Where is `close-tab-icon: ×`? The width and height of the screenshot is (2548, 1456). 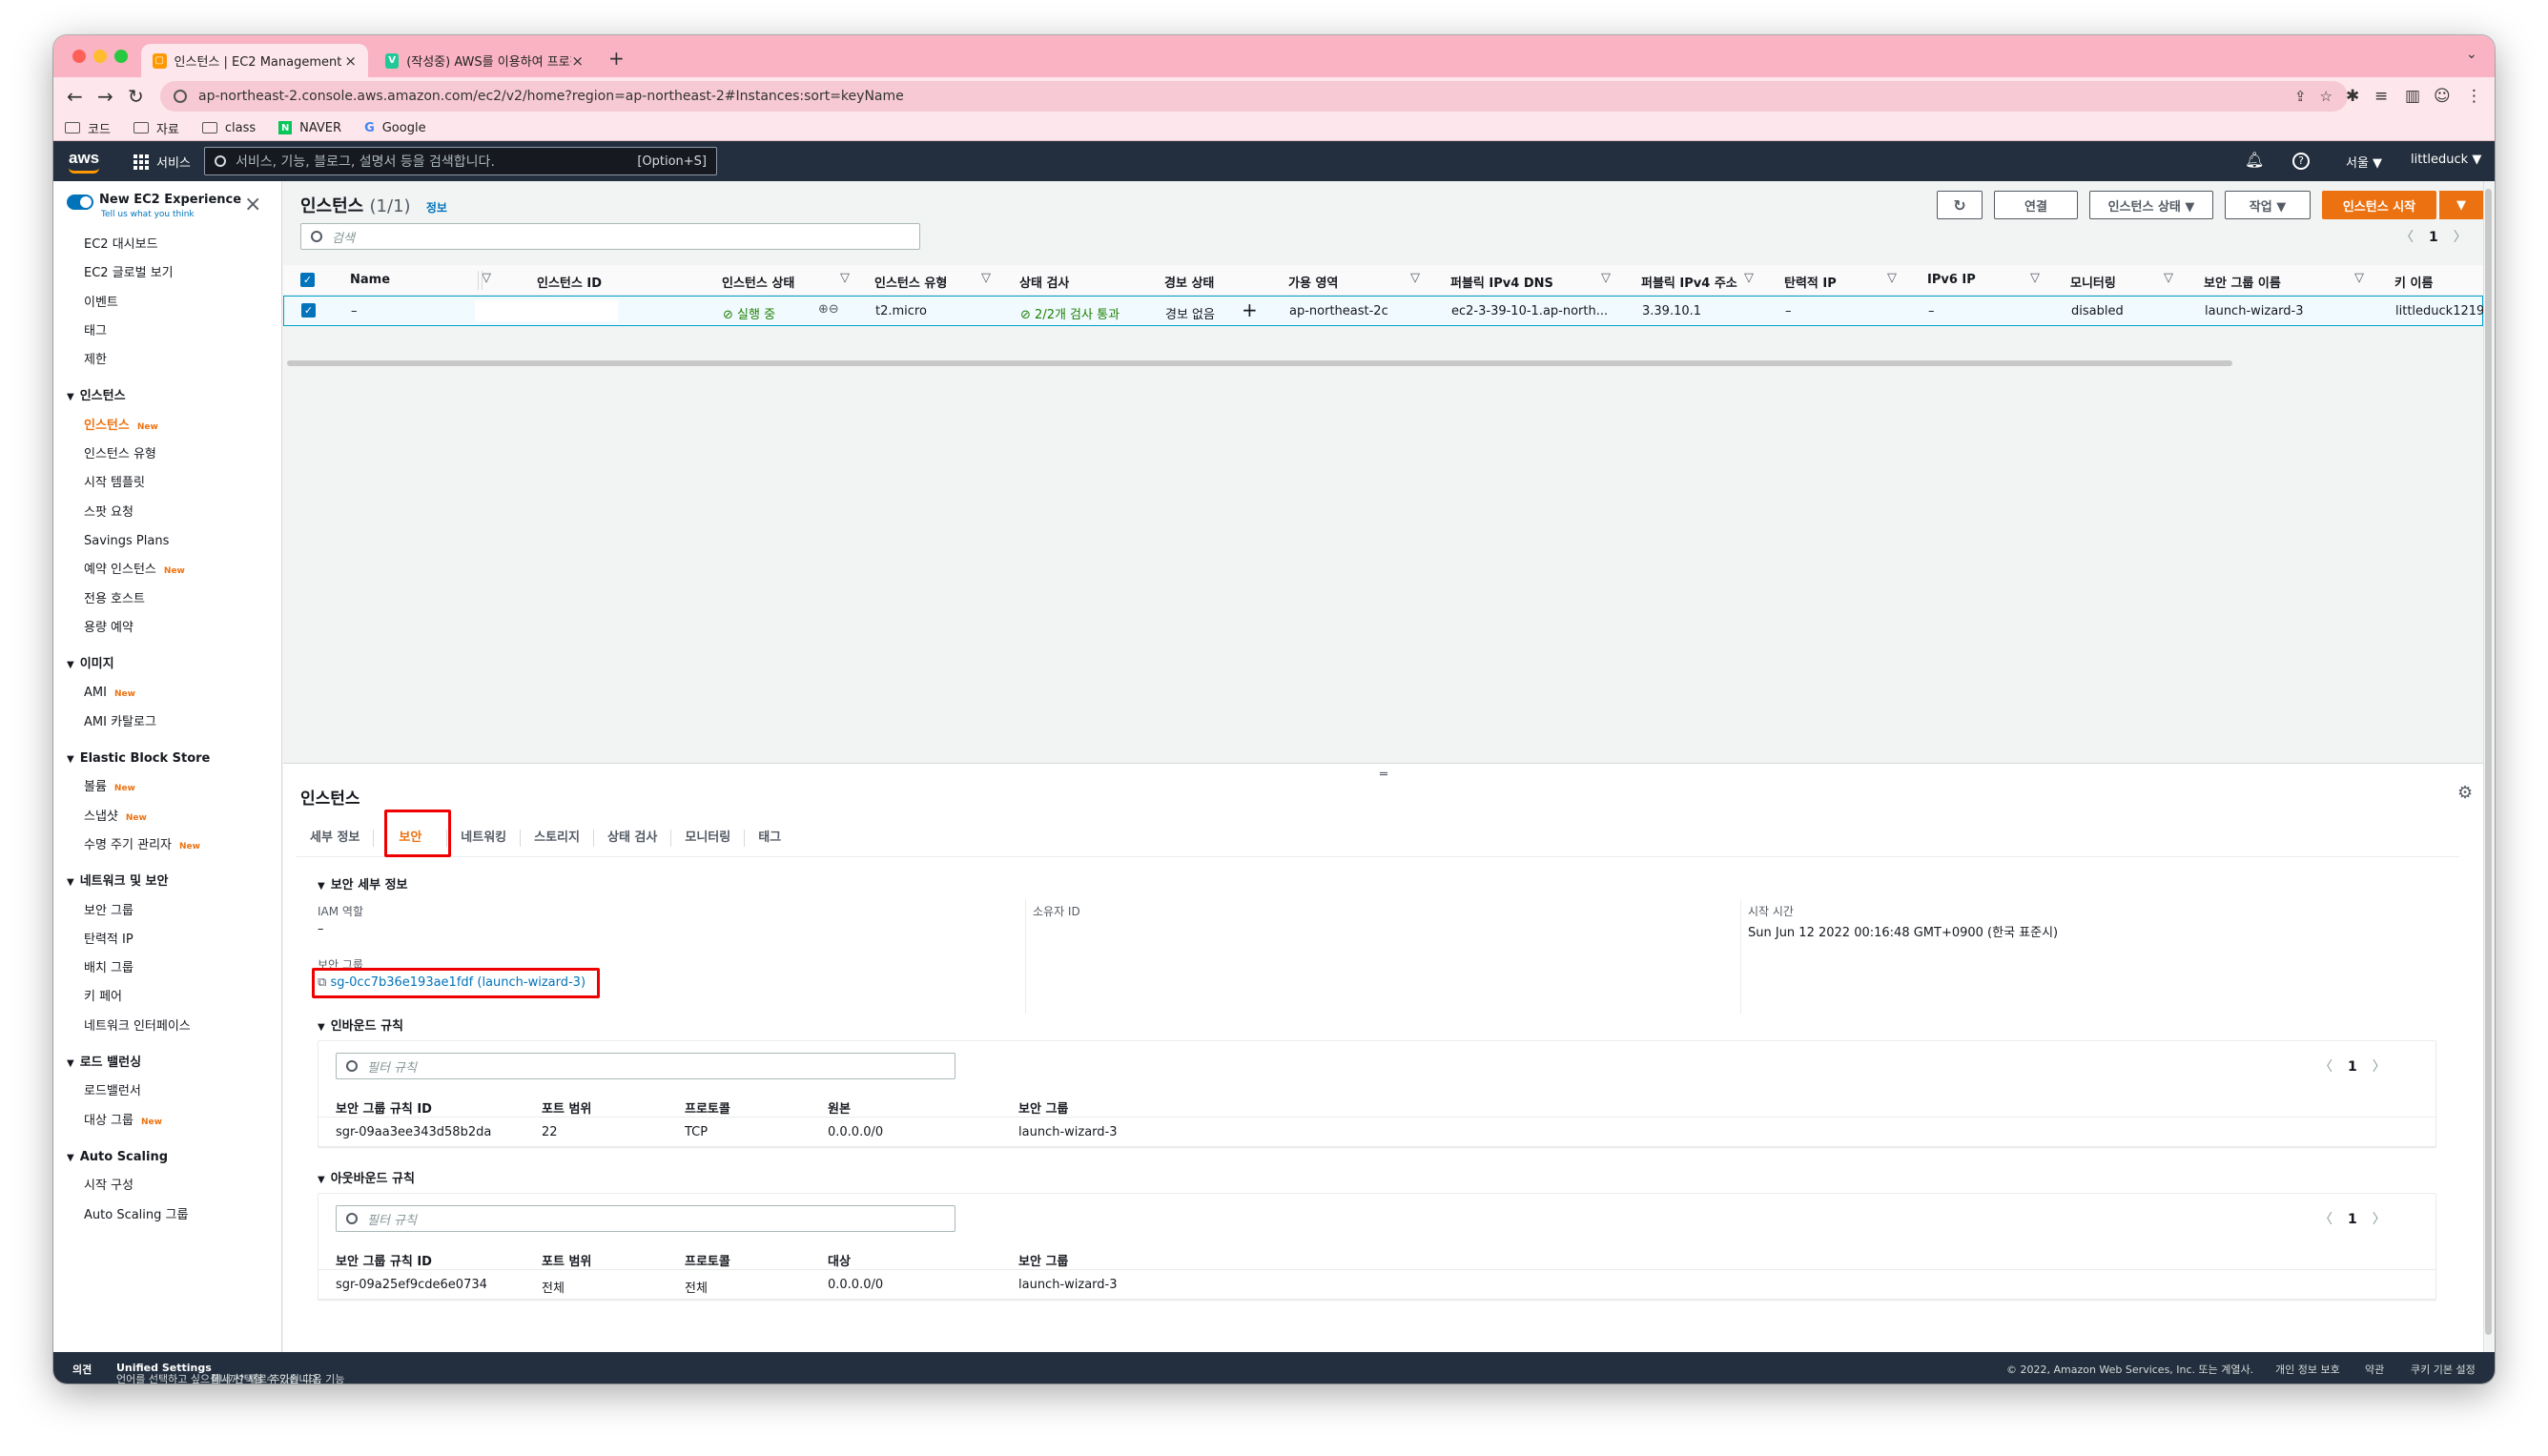 close-tab-icon: × is located at coordinates (350, 61).